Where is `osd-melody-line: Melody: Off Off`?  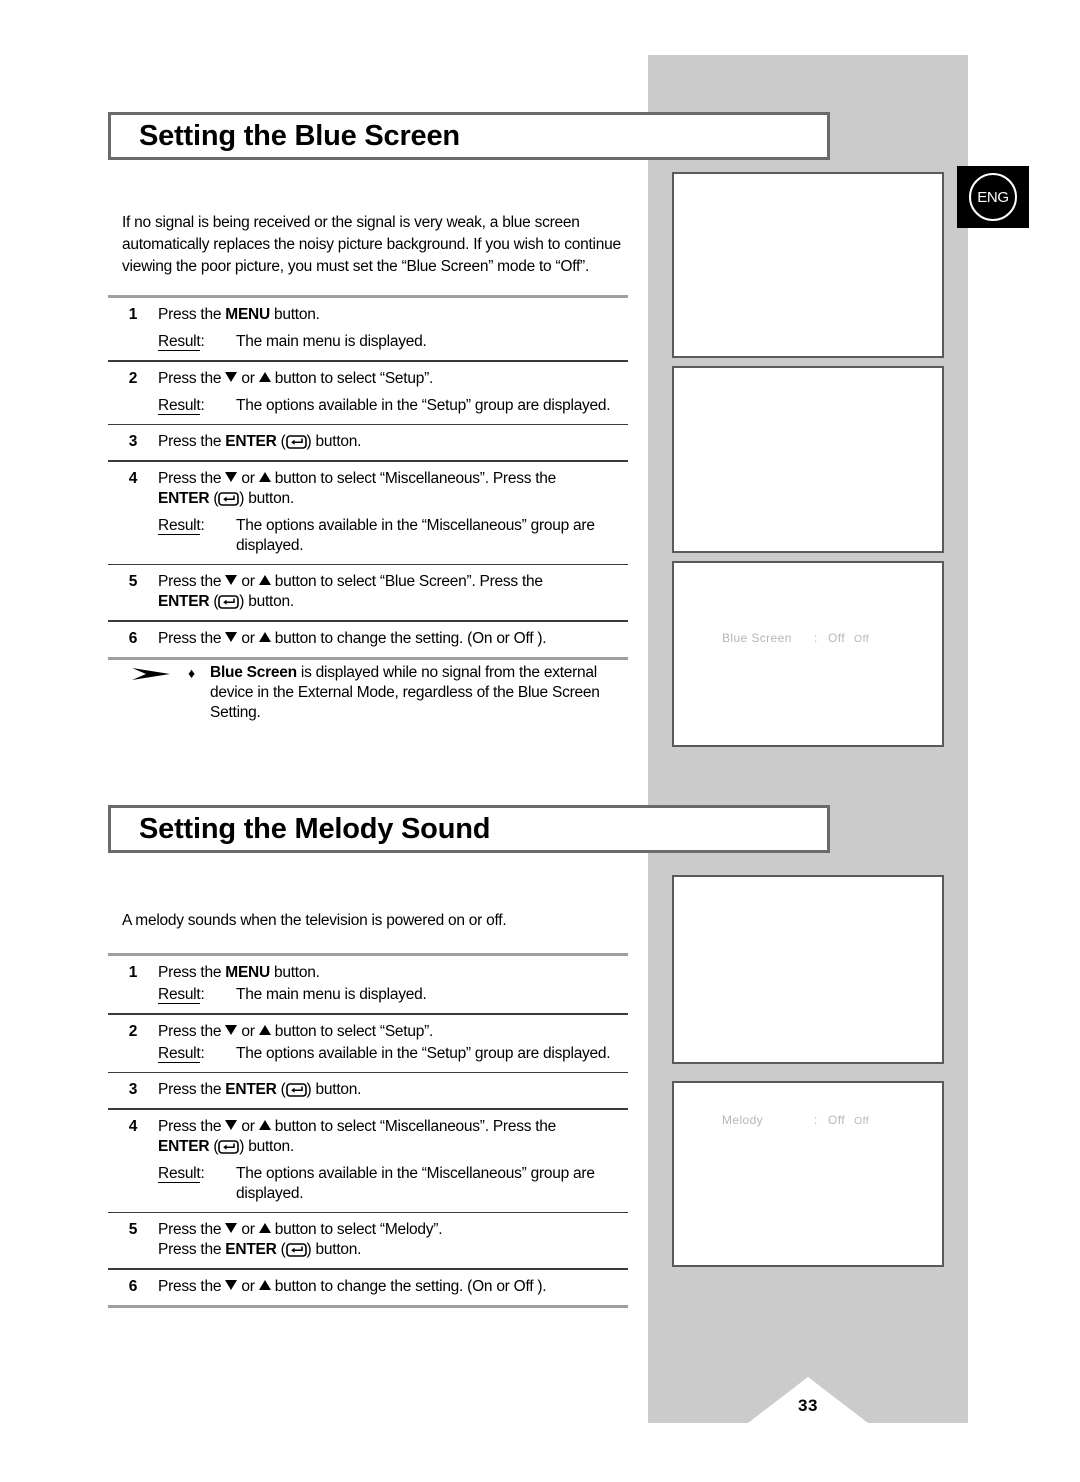
osd-melody-line: Melody: Off Off is located at coordinates (808, 1120).